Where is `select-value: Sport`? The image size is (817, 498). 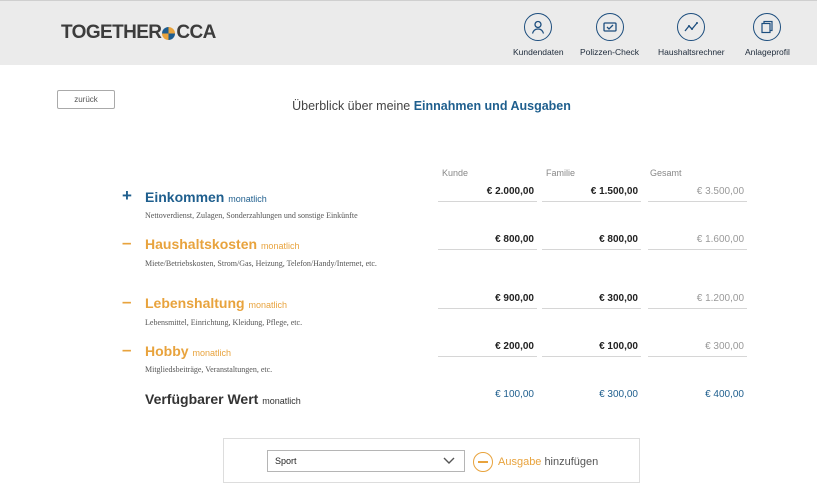
select-value: Sport is located at coordinates (286, 461).